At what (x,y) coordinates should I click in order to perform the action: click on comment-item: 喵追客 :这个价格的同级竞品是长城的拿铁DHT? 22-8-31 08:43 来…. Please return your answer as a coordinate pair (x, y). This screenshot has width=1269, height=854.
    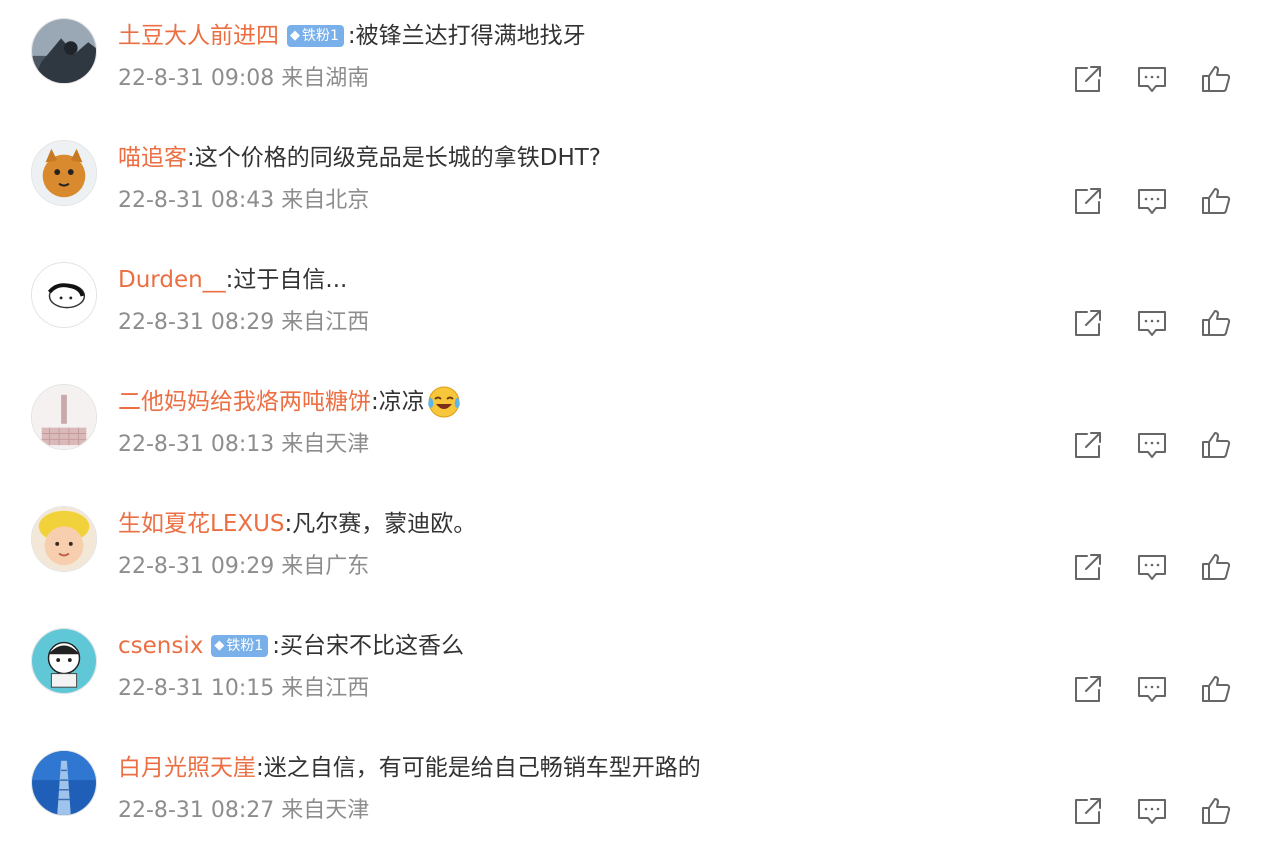
    Looking at the image, I should click on (634, 183).